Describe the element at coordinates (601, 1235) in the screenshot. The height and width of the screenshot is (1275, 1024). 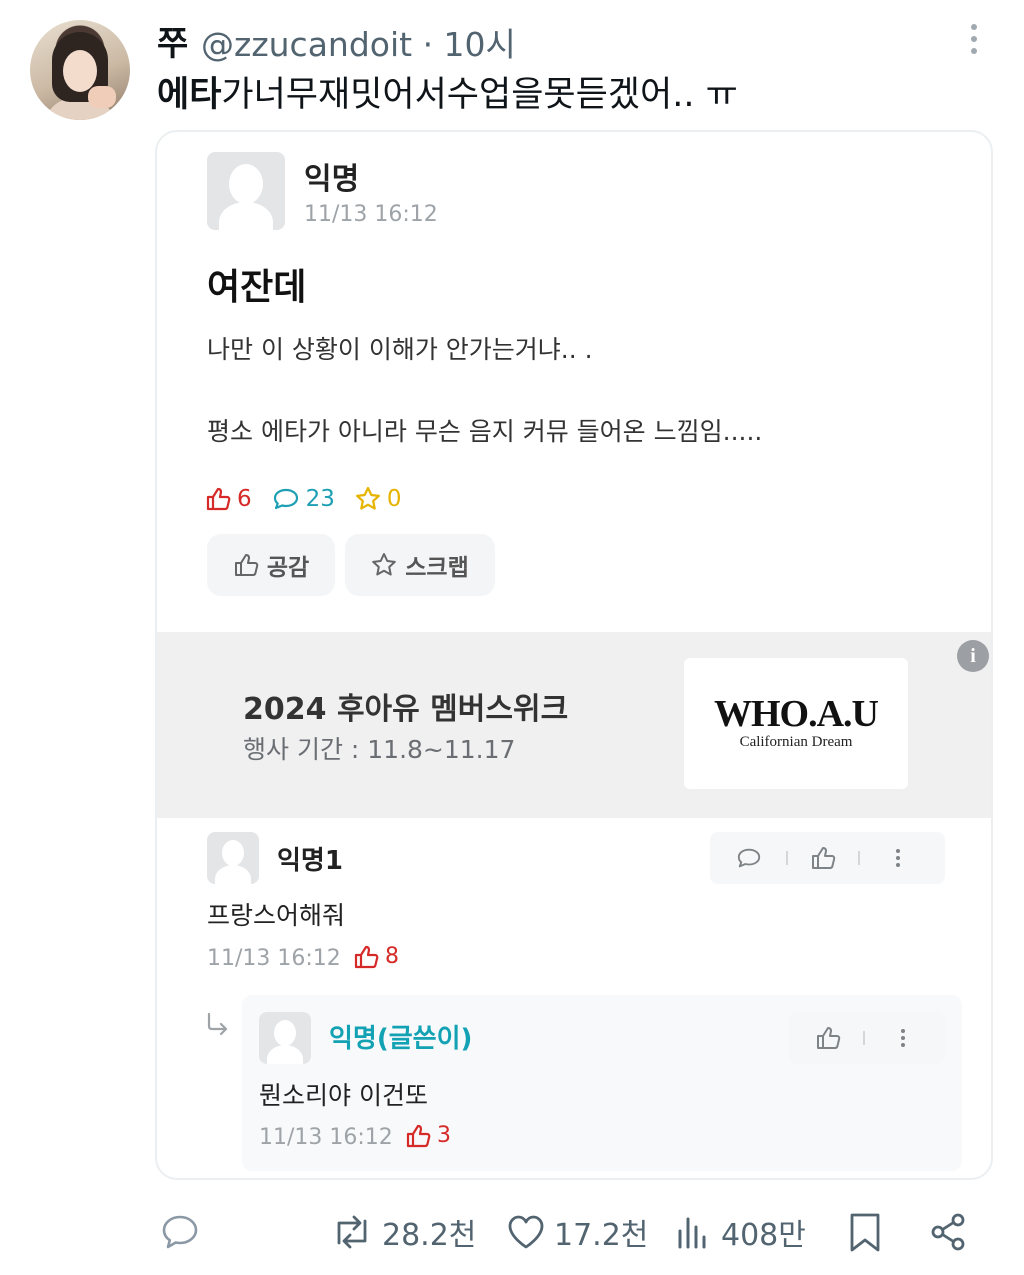
I see `like-count: 17.2천` at that location.